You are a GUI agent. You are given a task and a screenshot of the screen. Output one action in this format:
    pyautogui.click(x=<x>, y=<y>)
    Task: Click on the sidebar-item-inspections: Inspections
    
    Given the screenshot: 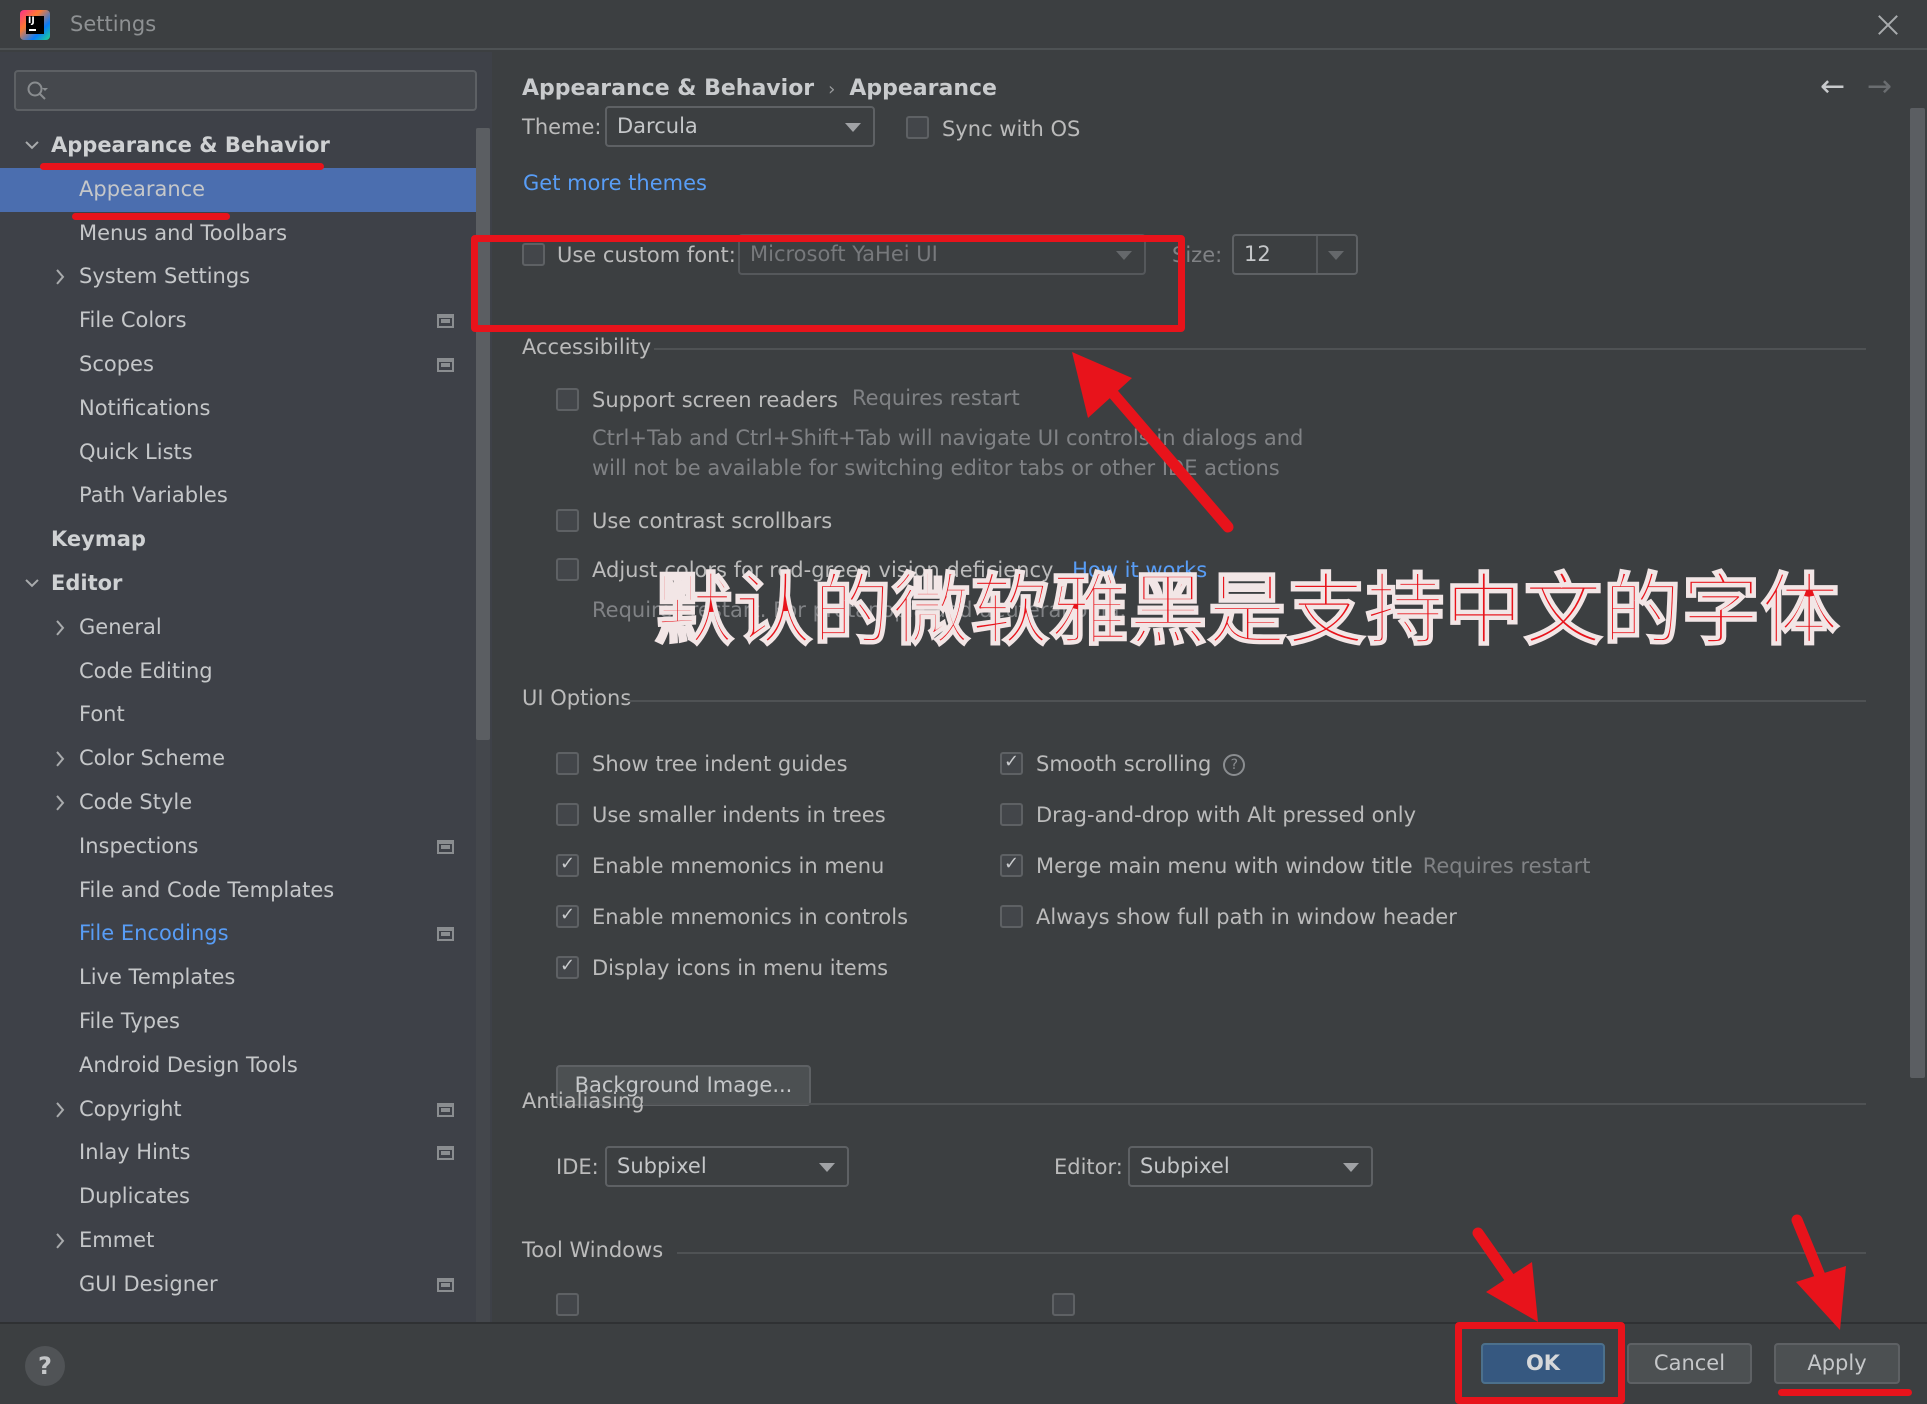 What is the action you would take?
    pyautogui.click(x=238, y=847)
    